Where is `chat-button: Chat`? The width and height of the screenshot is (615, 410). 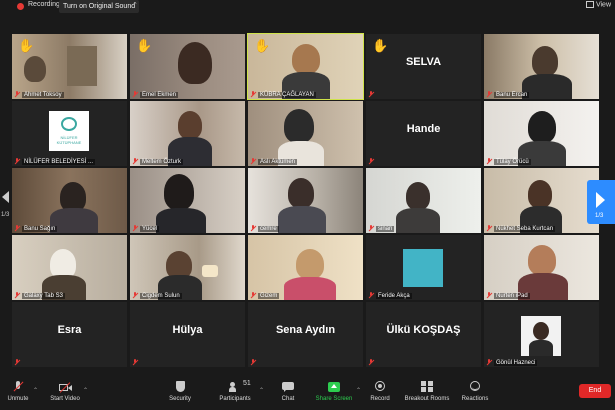 chat-button: Chat is located at coordinates (288, 391).